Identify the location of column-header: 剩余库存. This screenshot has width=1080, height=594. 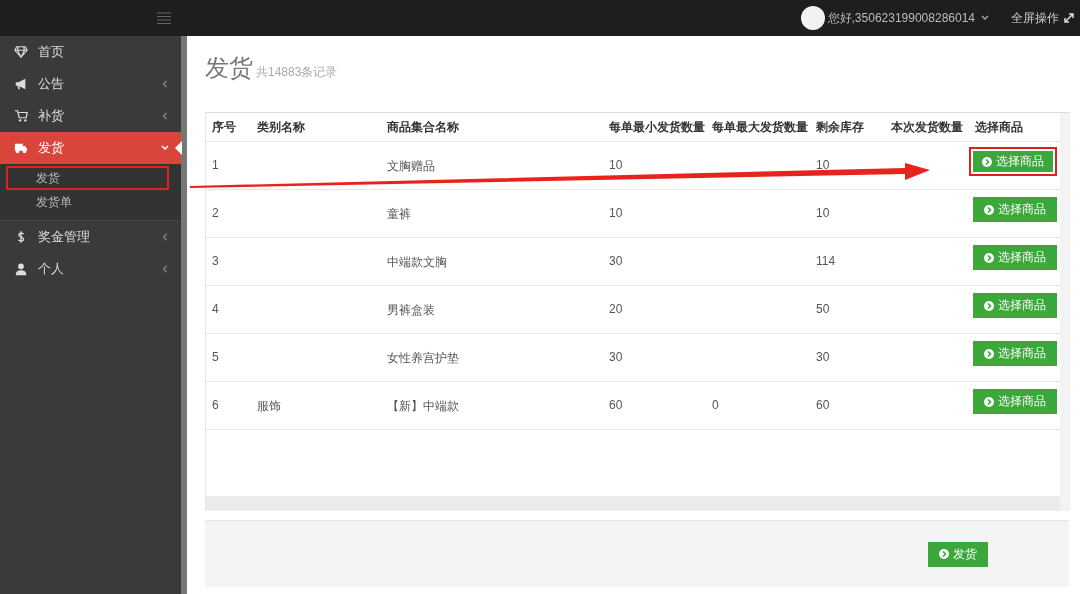
(840, 127).